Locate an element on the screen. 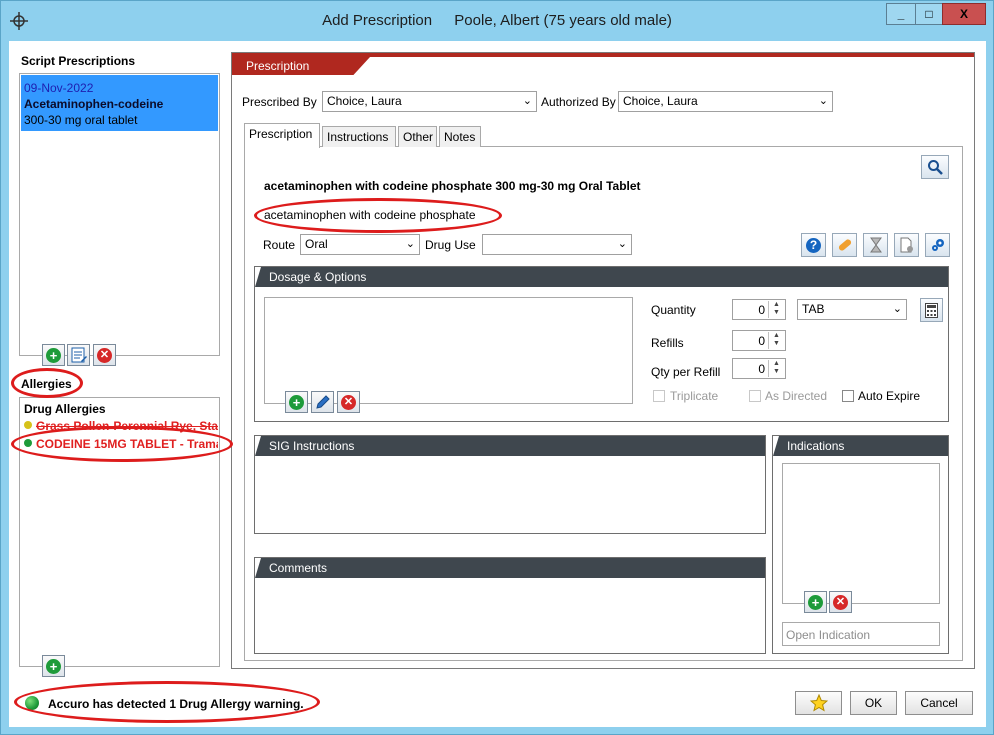 The image size is (994, 735). open-indication-input: Open Indication is located at coordinates (861, 634).